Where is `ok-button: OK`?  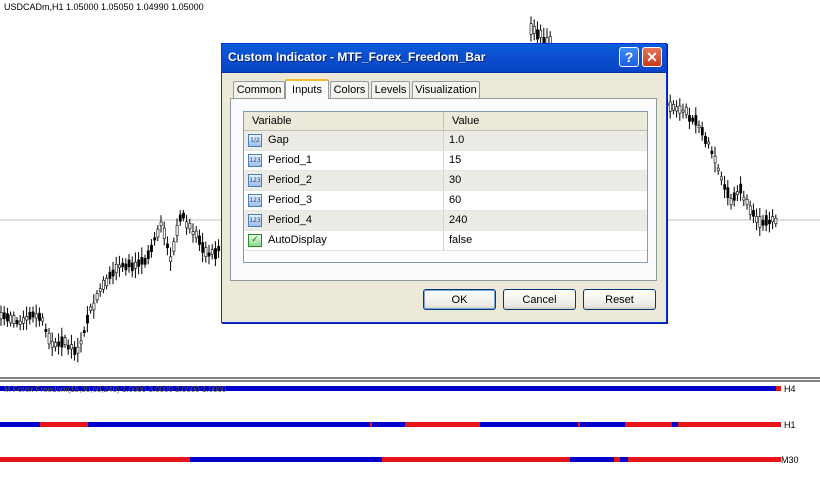 ok-button: OK is located at coordinates (459, 299).